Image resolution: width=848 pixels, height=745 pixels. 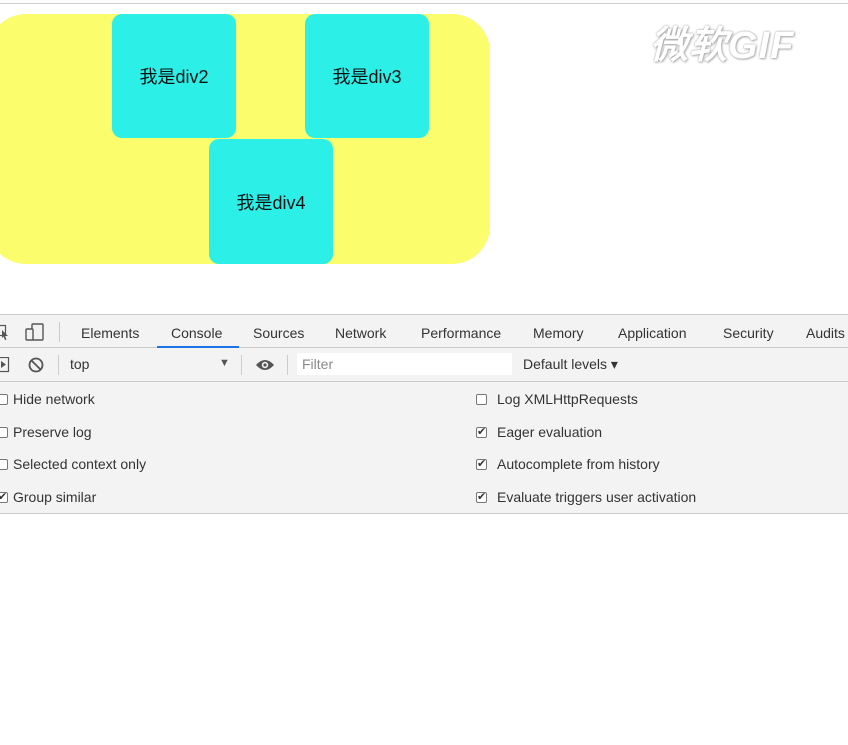 I want to click on tab-audits: Audits, so click(x=825, y=331).